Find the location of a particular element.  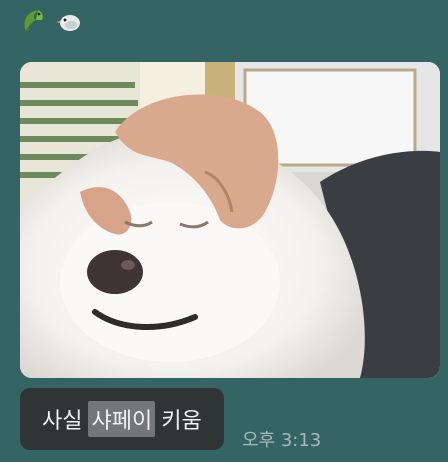

message-text-before: 사실 is located at coordinates (62, 421).